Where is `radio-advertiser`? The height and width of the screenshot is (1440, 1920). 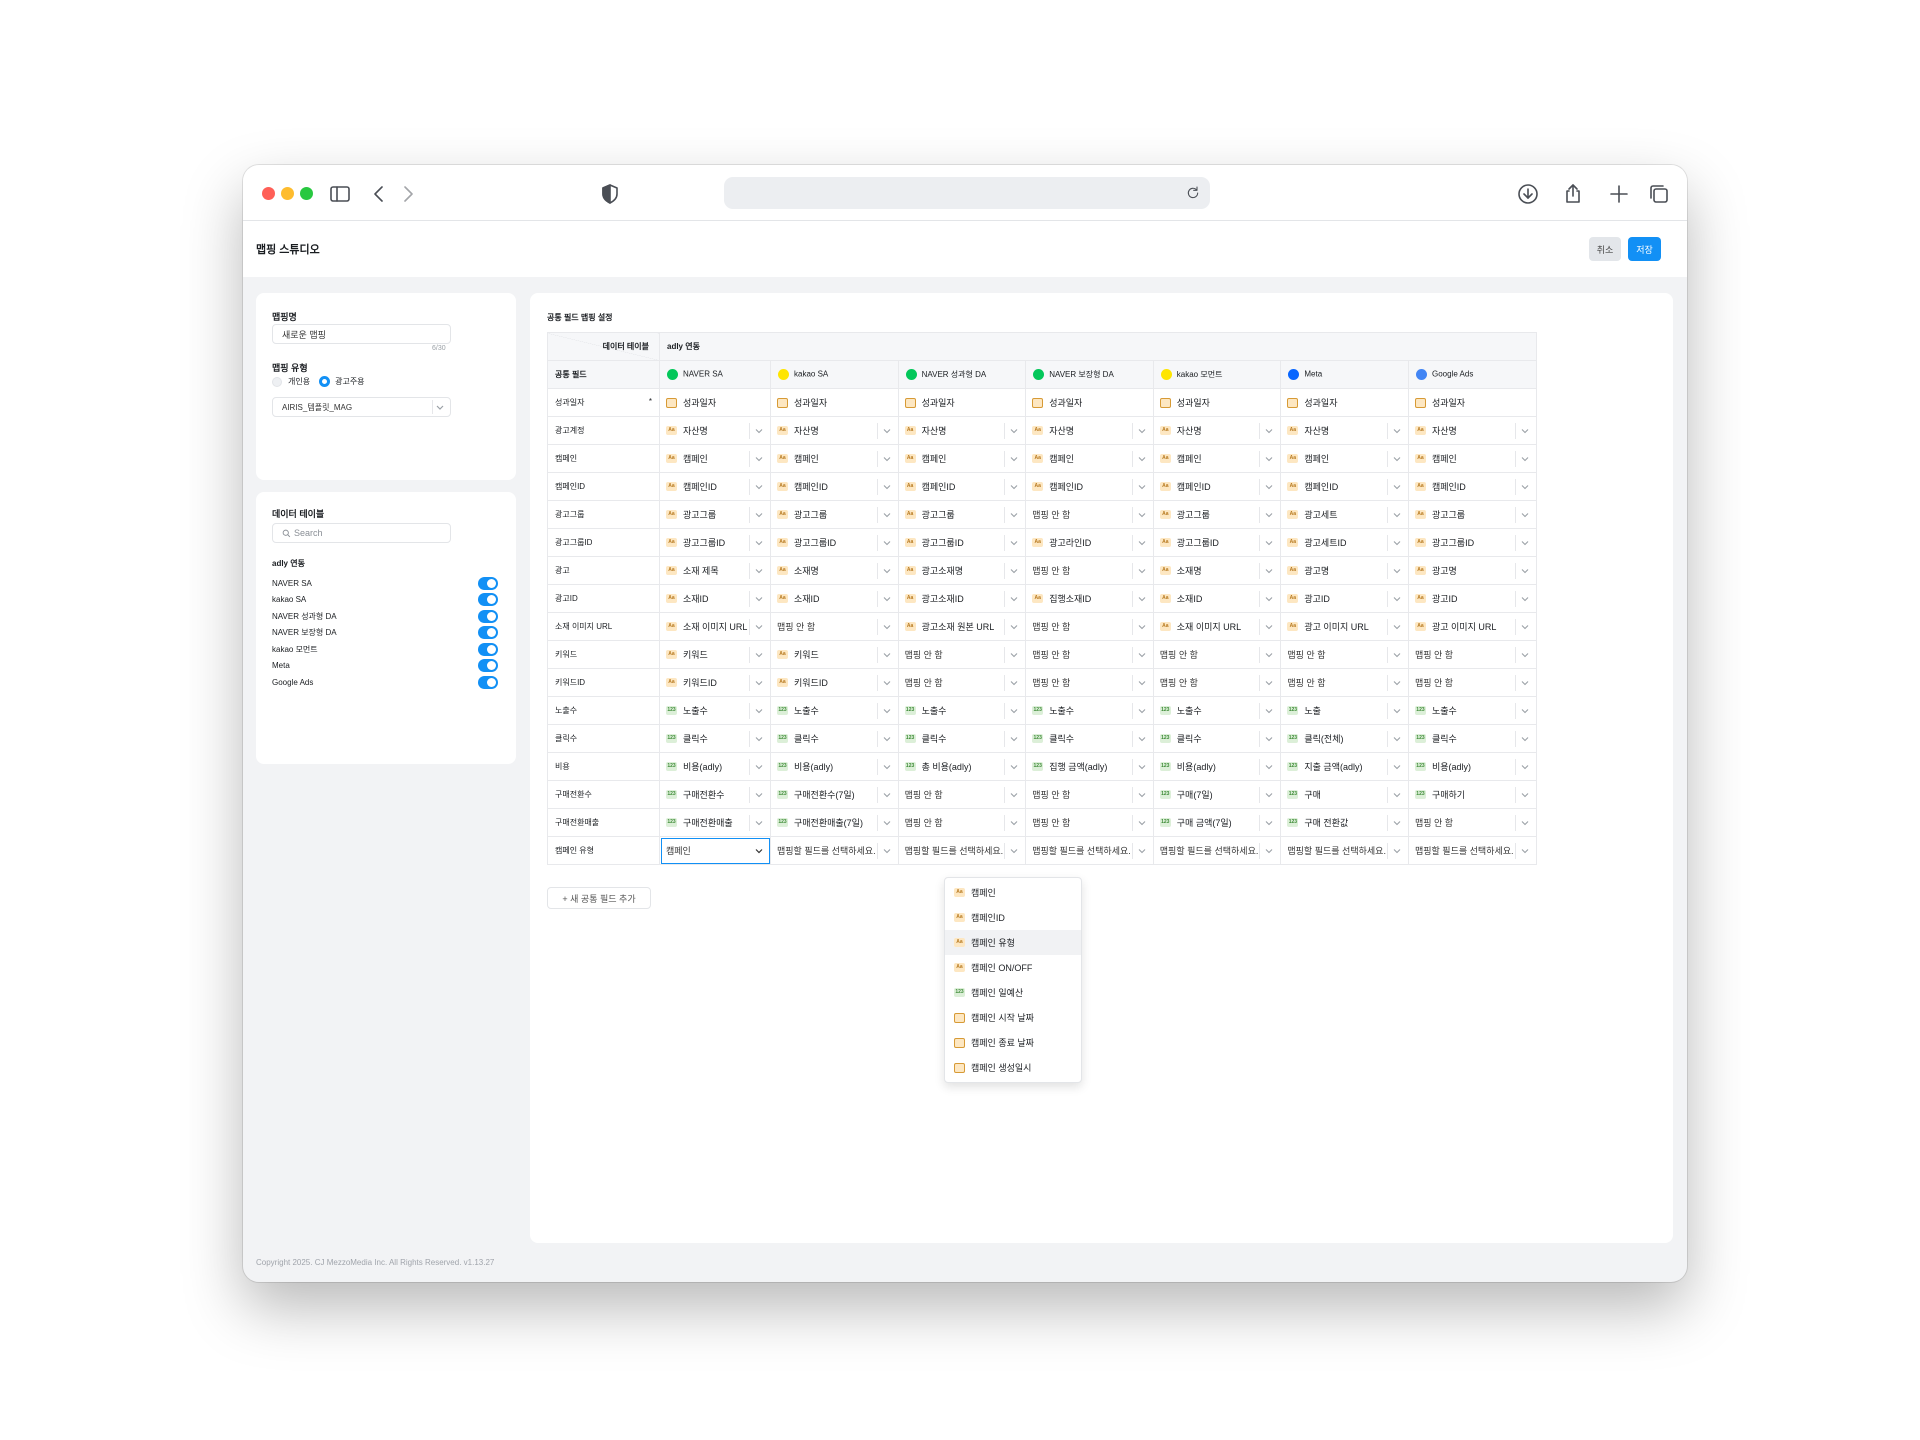 radio-advertiser is located at coordinates (325, 381).